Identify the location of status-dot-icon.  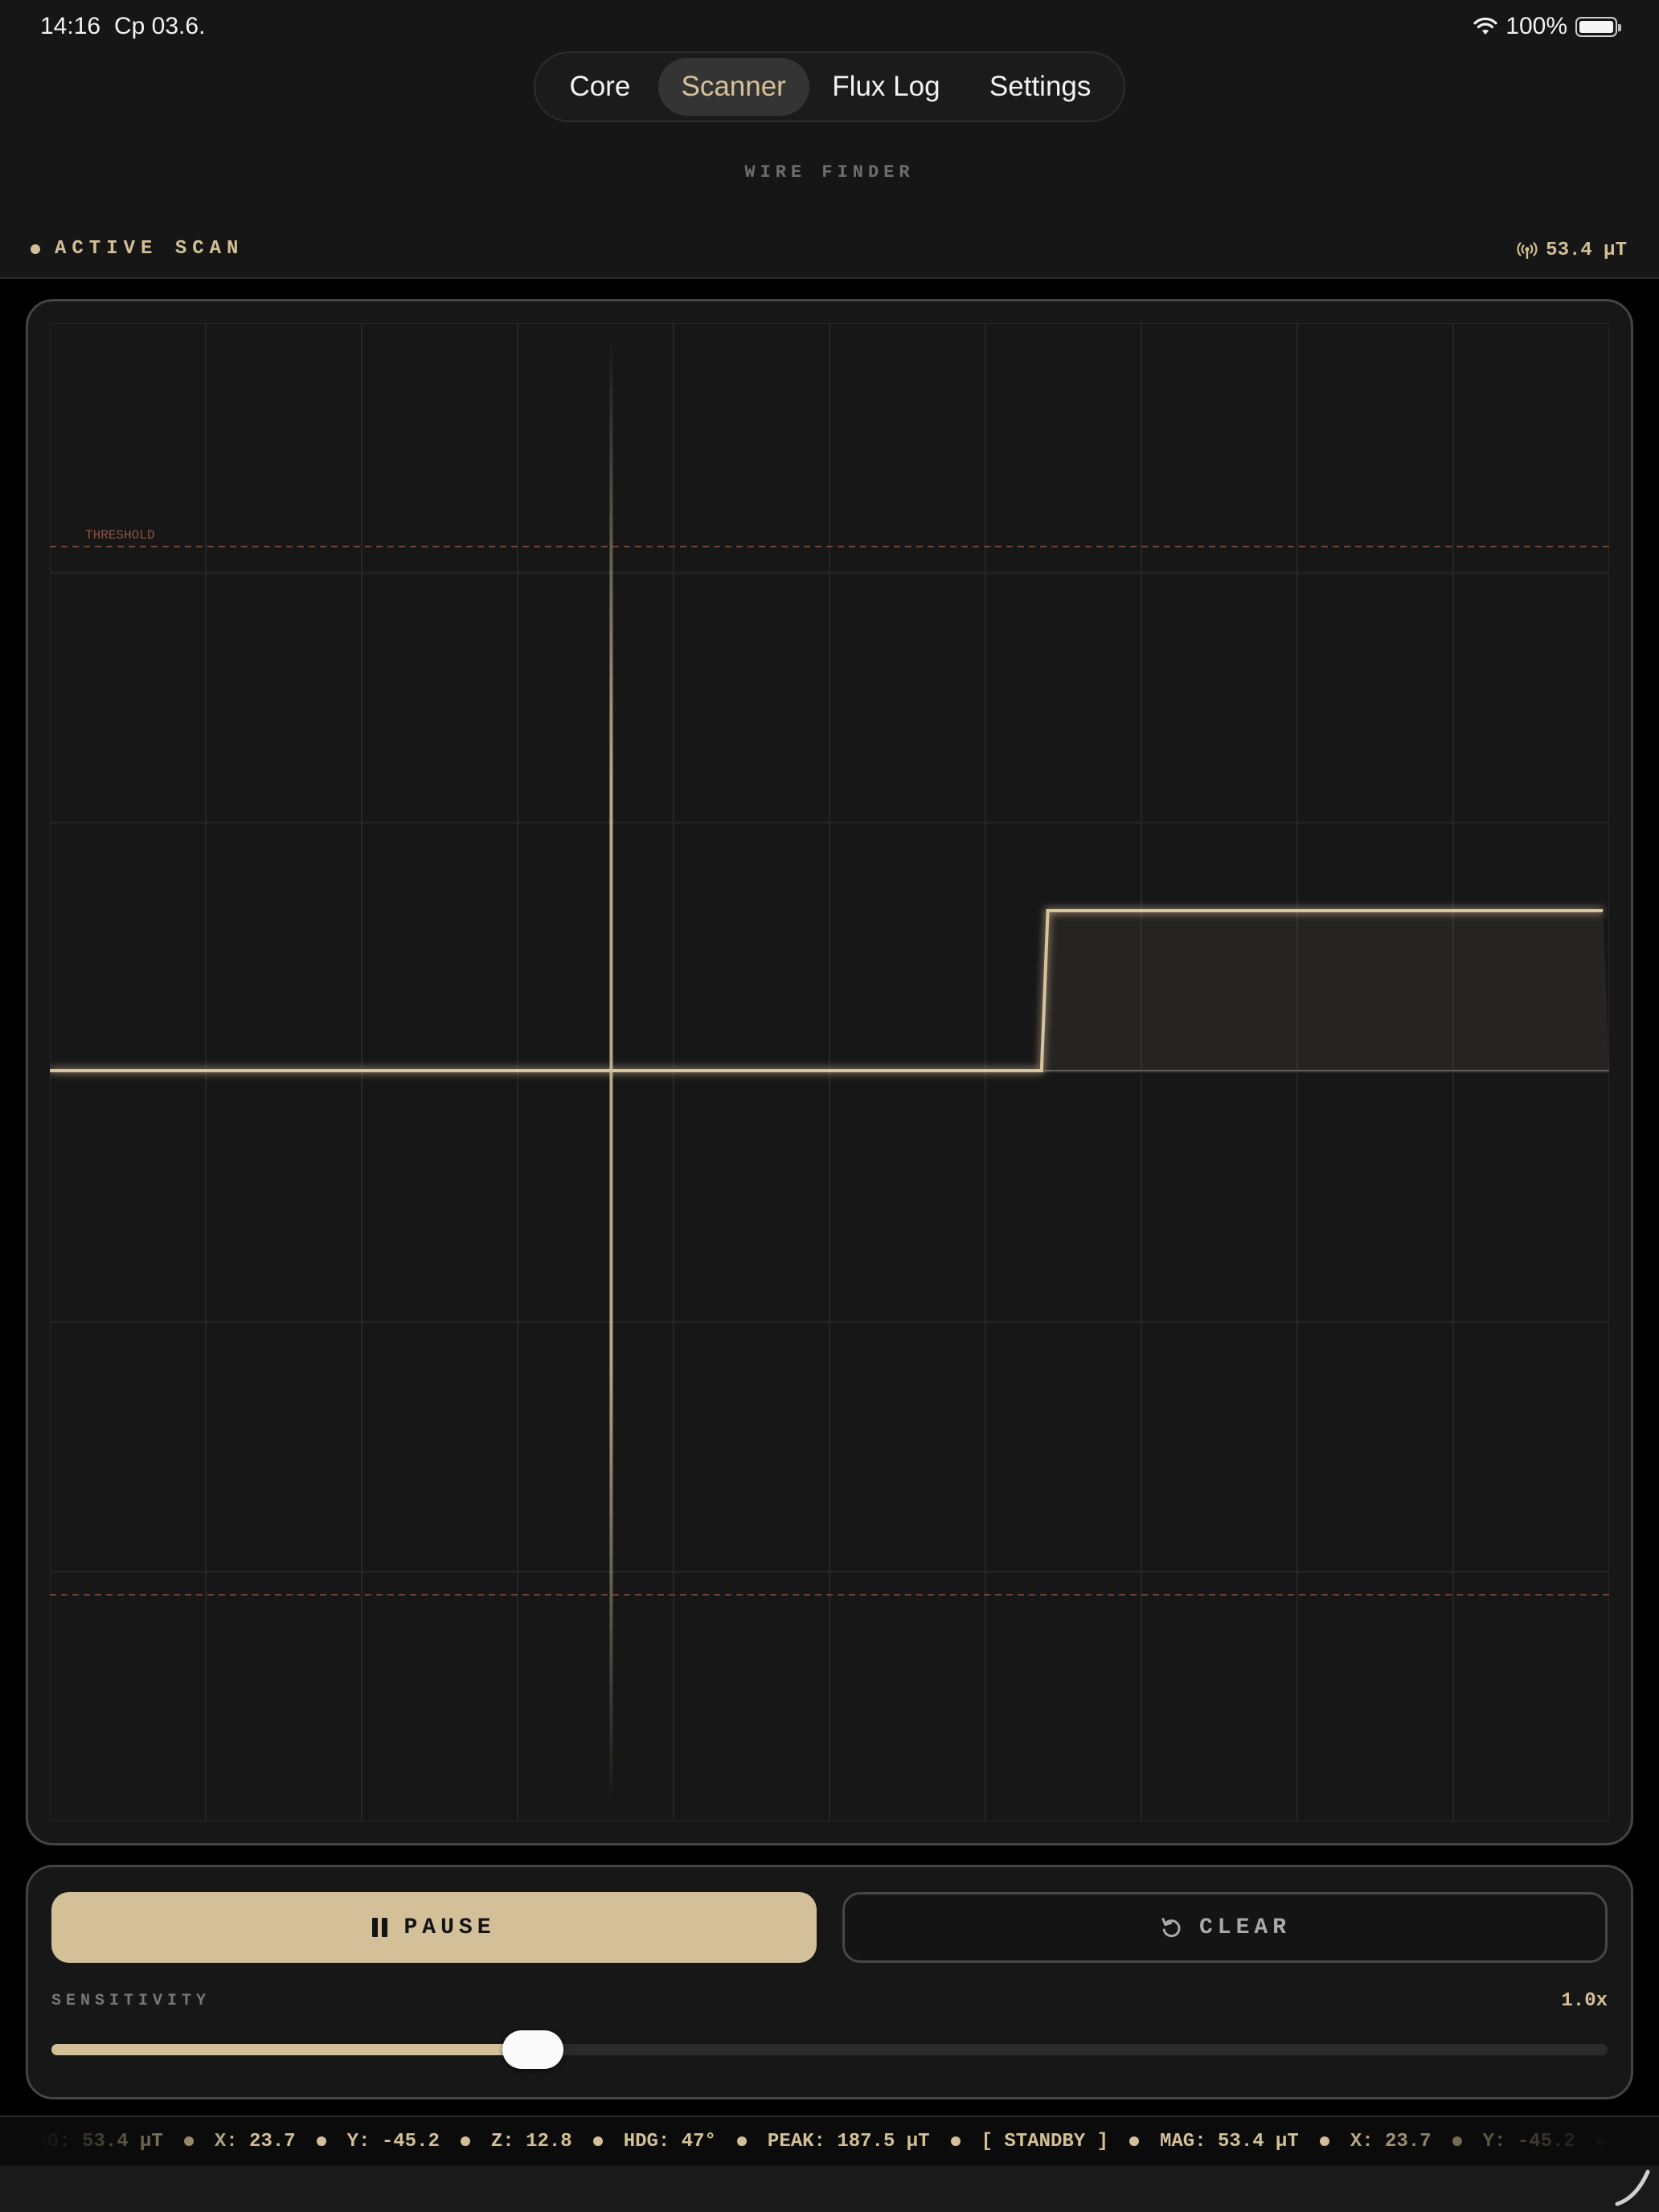
(35, 249).